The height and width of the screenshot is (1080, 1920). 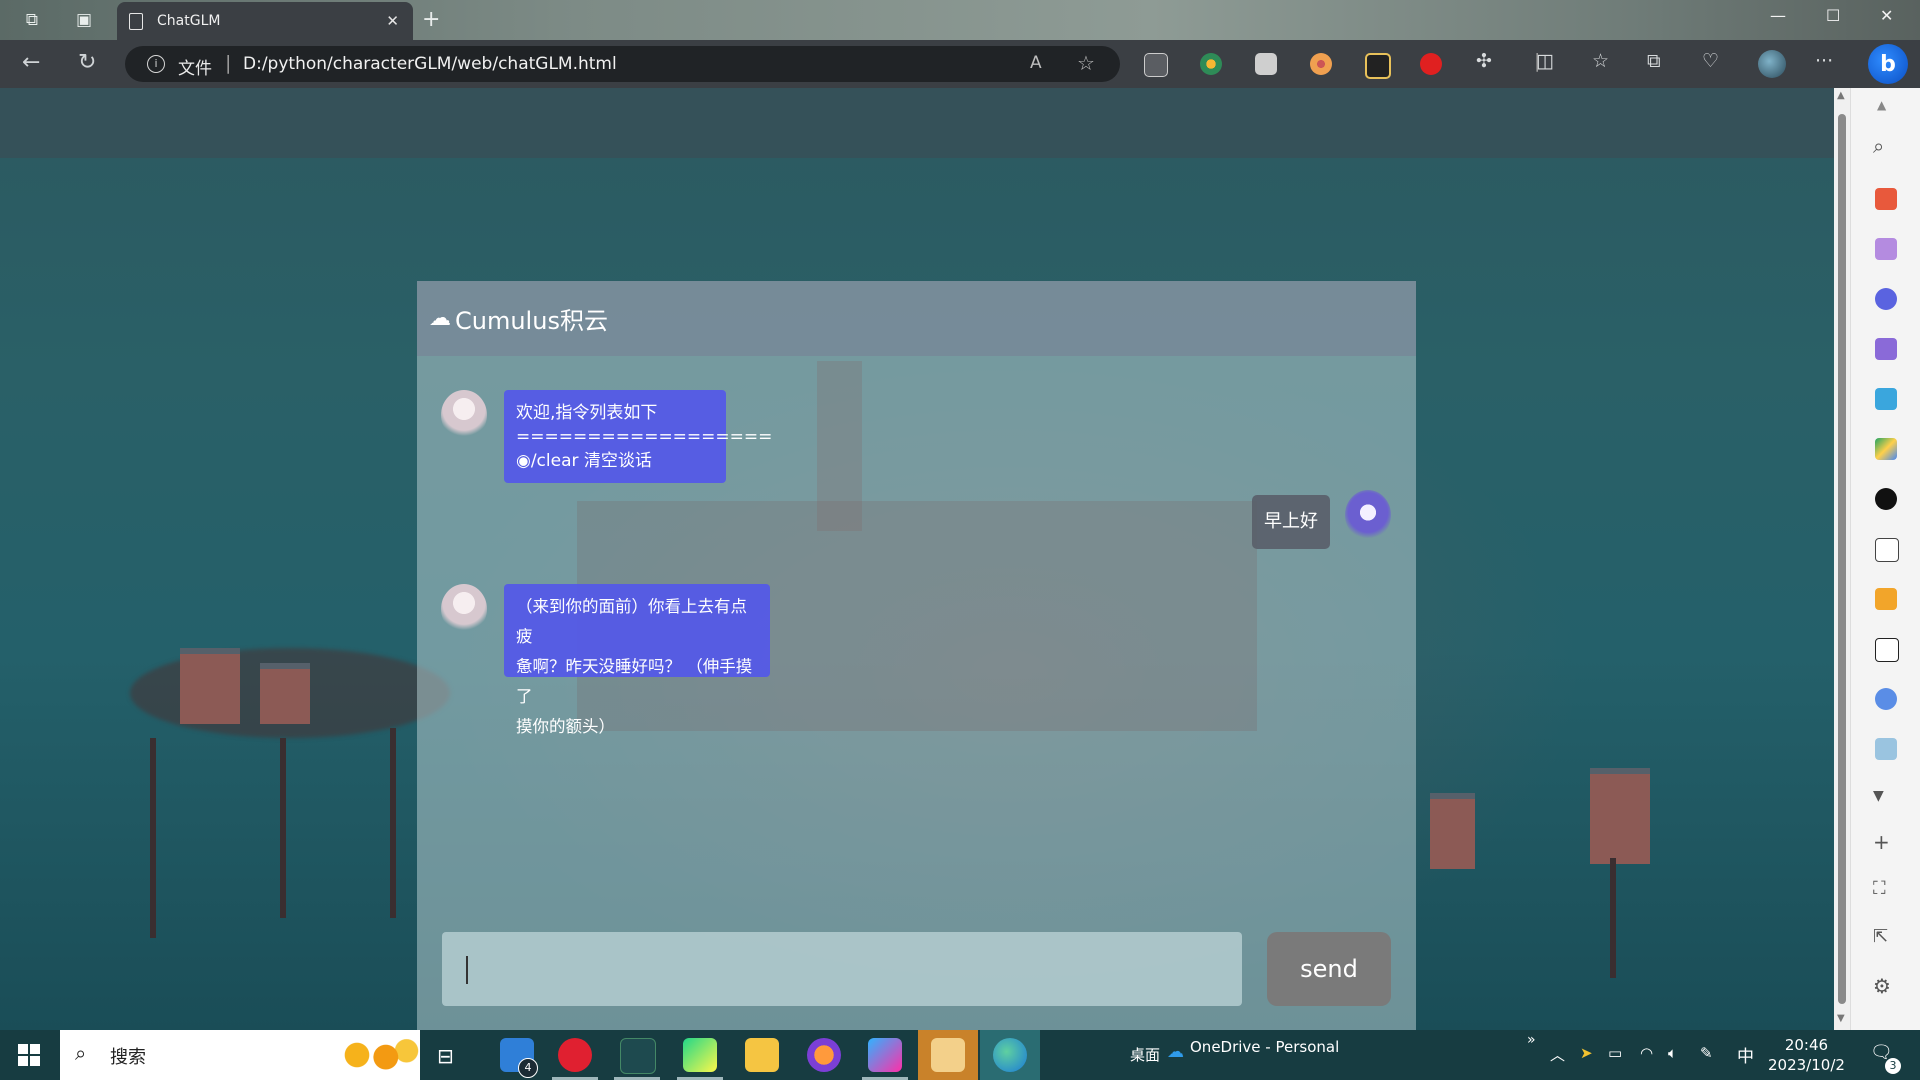 What do you see at coordinates (1778, 15) in the screenshot?
I see `minimize-icon: —` at bounding box center [1778, 15].